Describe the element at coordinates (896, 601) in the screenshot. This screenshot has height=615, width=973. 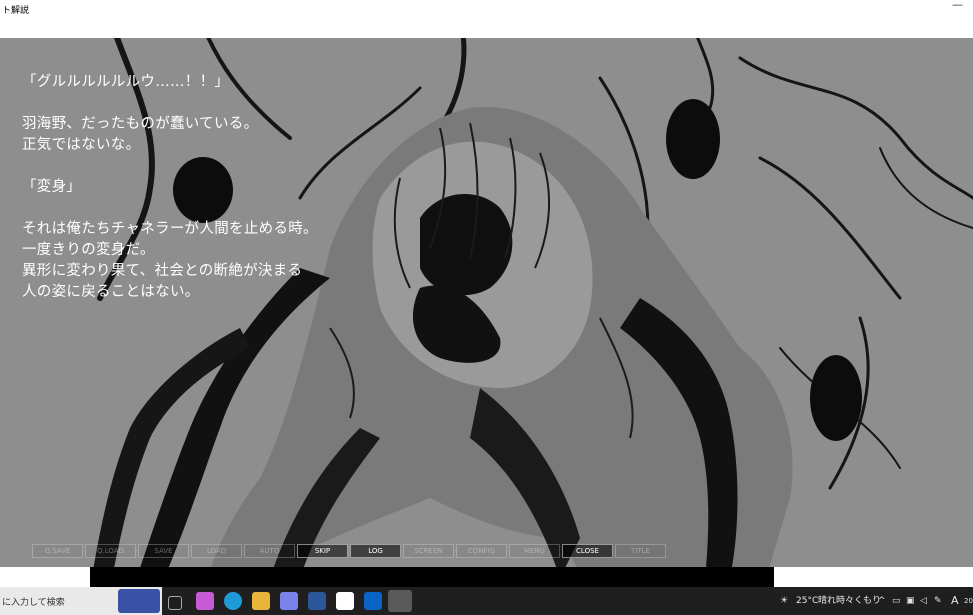
I see `battery-icon: ▭` at that location.